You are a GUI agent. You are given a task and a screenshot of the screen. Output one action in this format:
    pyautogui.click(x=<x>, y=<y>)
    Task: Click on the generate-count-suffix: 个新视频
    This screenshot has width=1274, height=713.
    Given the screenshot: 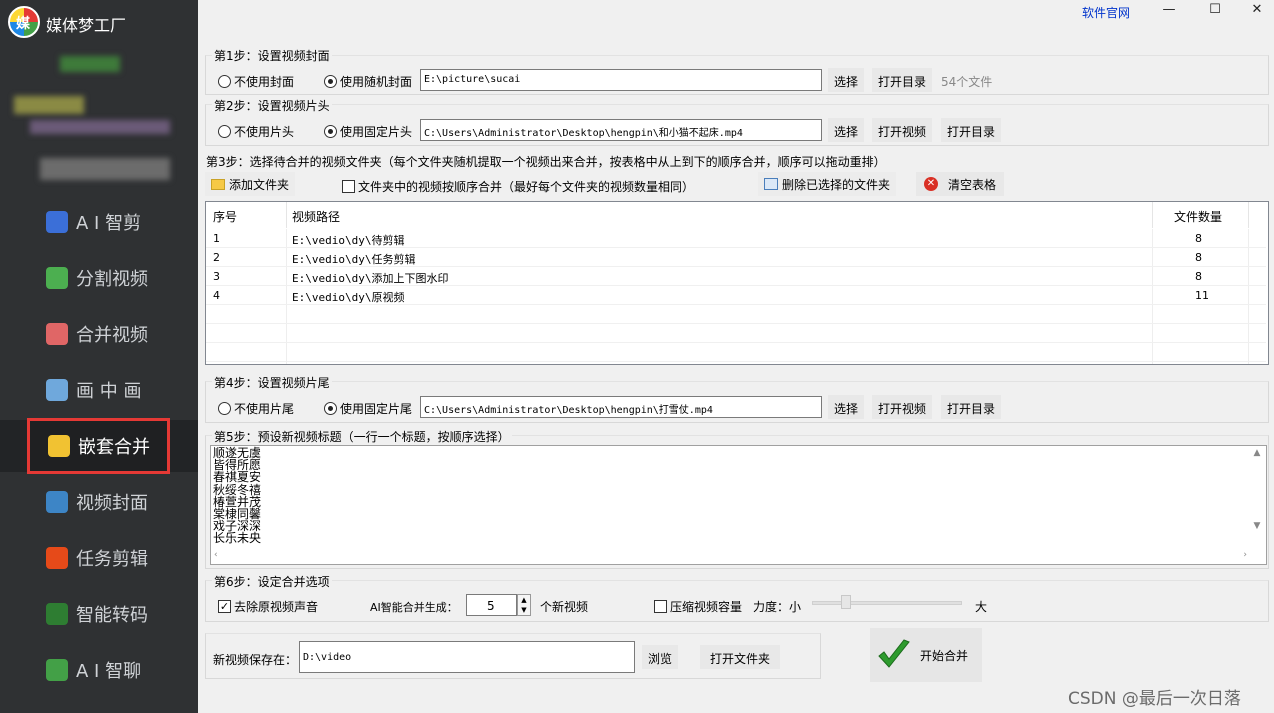 What is the action you would take?
    pyautogui.click(x=564, y=607)
    